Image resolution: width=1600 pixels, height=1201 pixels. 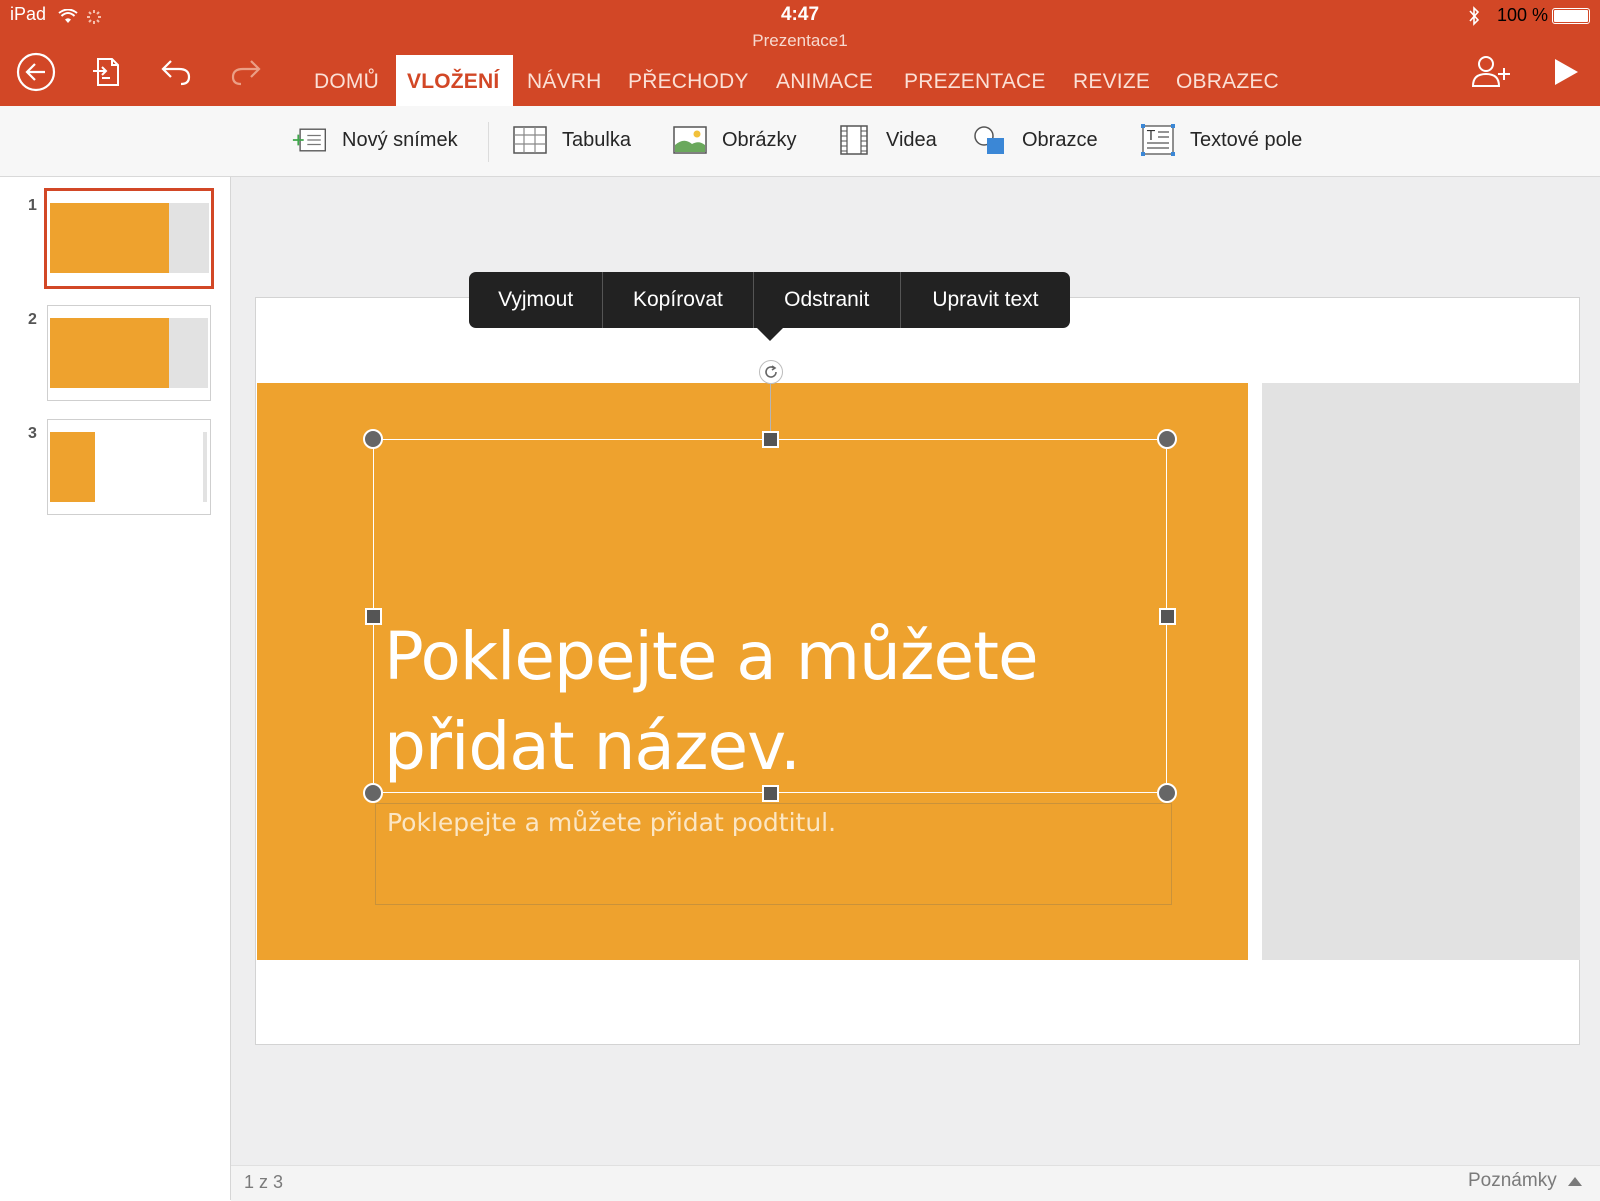 I want to click on redo-button, so click(x=246, y=72).